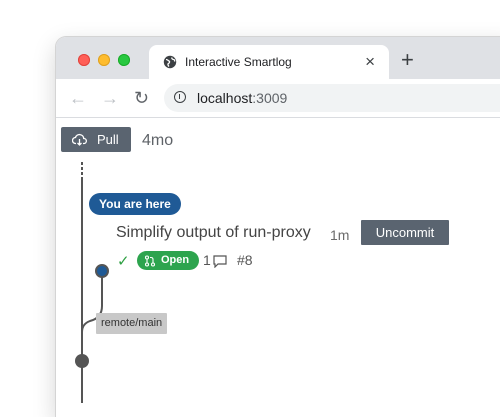  I want to click on checks-passed-icon: ✓, so click(123, 261).